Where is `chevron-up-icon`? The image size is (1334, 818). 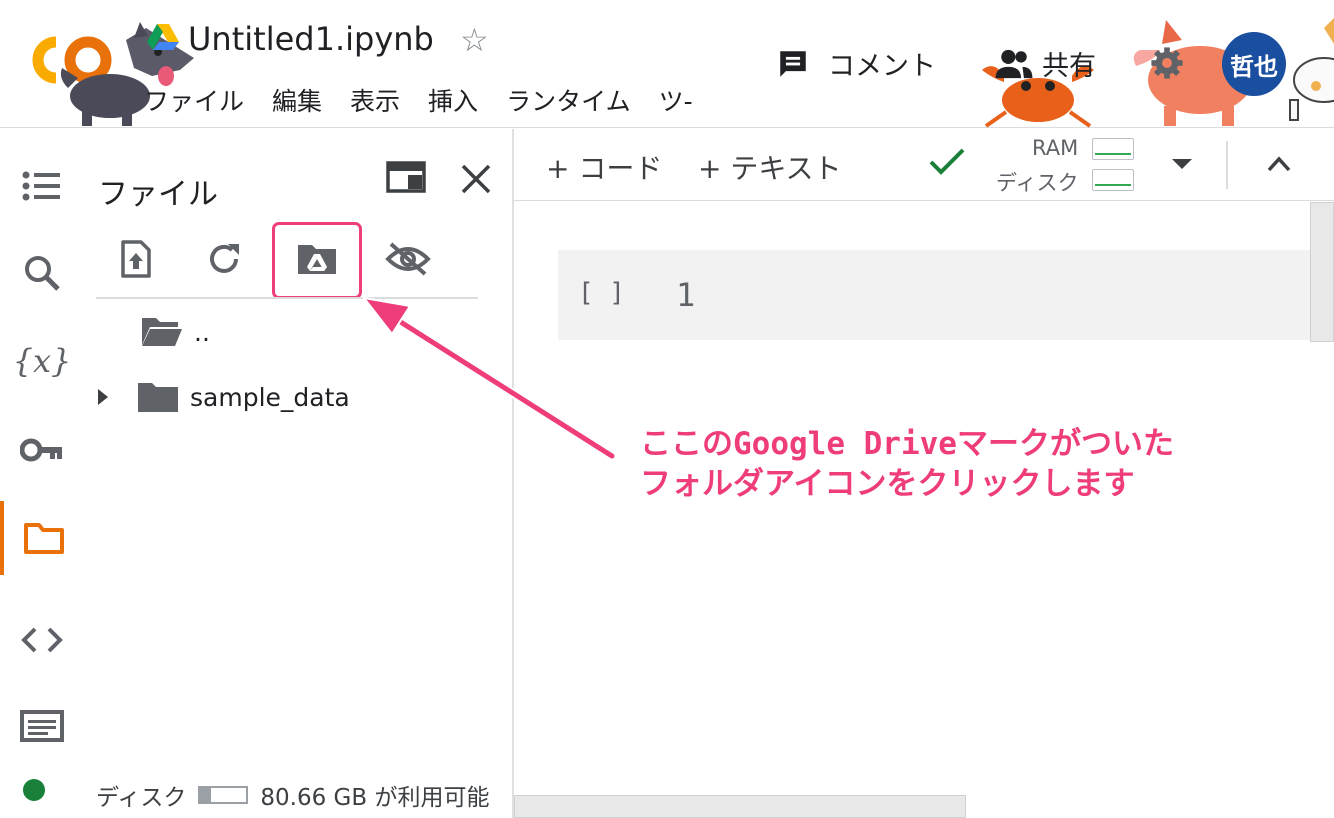 chevron-up-icon is located at coordinates (1279, 164).